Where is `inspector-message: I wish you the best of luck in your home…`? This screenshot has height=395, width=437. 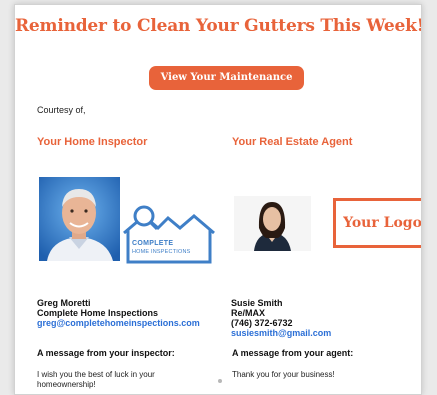 inspector-message: I wish you the best of luck in your home… is located at coordinates (96, 380).